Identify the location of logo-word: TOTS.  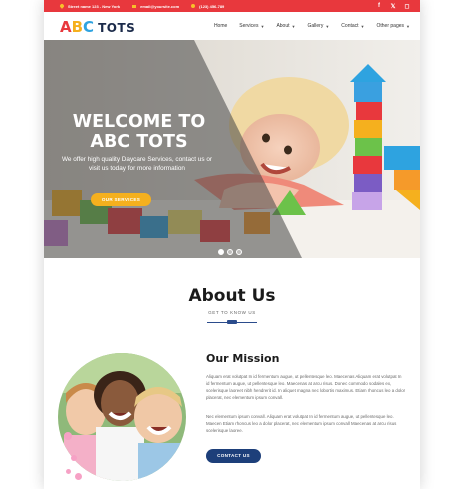
(117, 27).